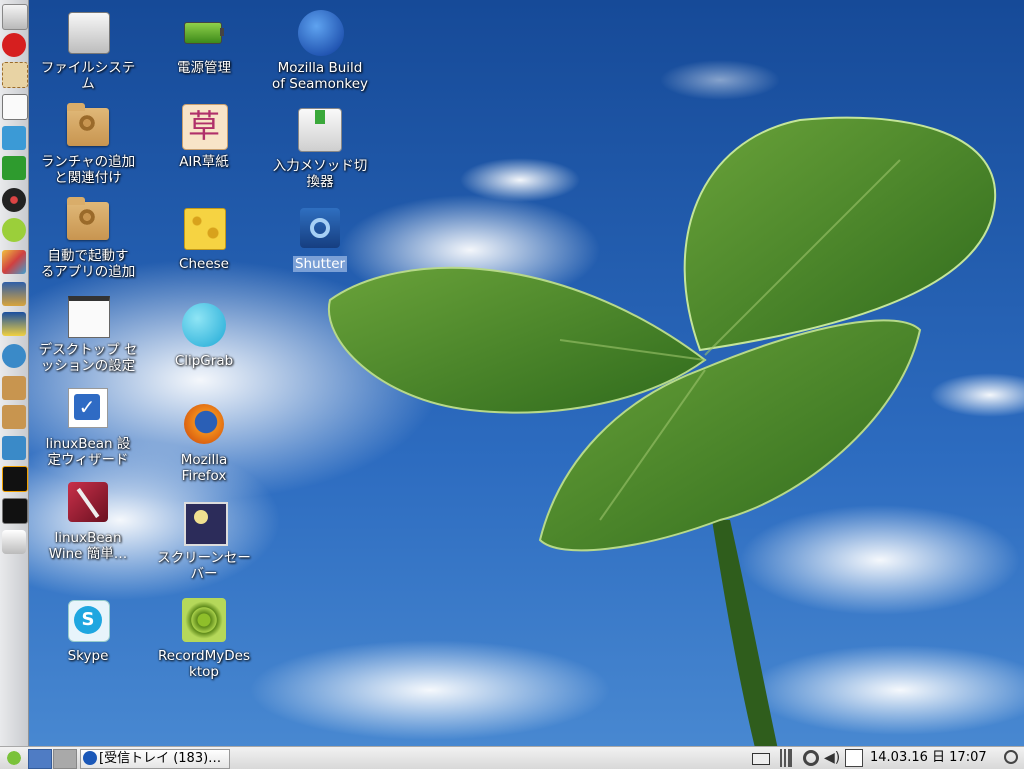  I want to click on checkbox-icon: ✓, so click(88, 408).